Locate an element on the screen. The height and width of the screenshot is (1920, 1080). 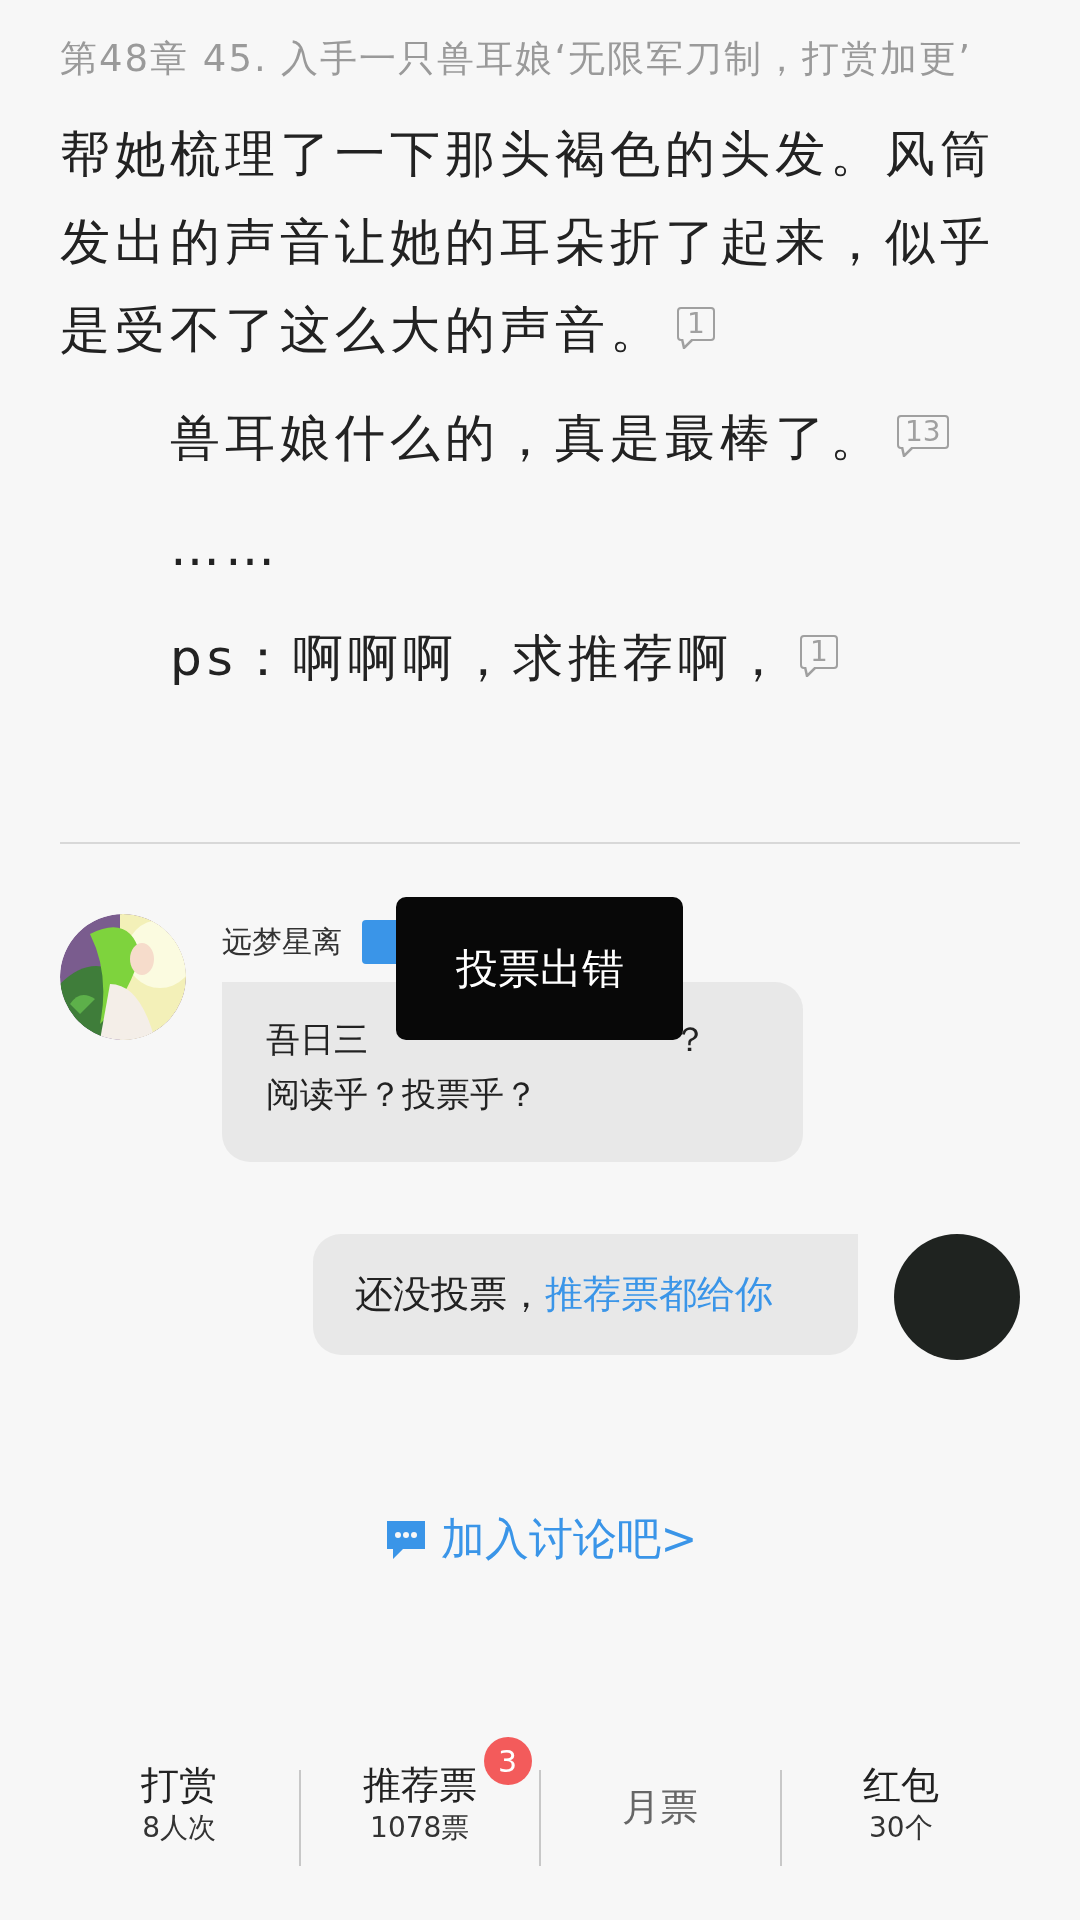
author-name: 远梦星离 is located at coordinates (282, 941).